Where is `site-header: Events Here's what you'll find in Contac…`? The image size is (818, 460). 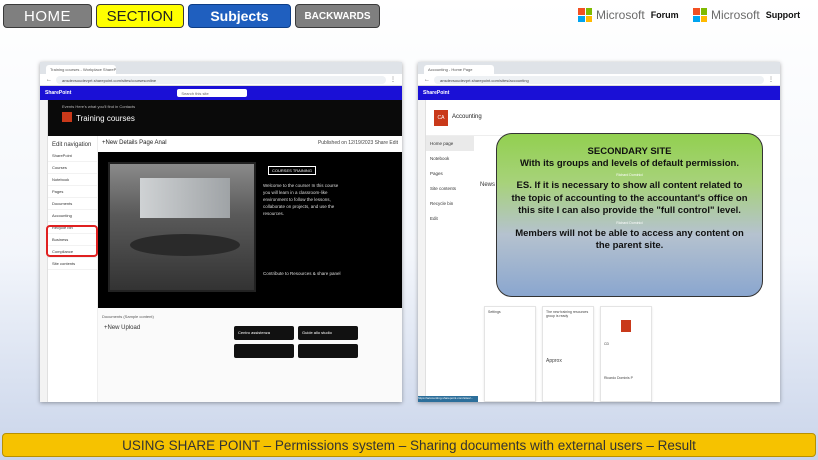
site-header: Events Here's what you'll find in Contac… is located at coordinates (225, 118).